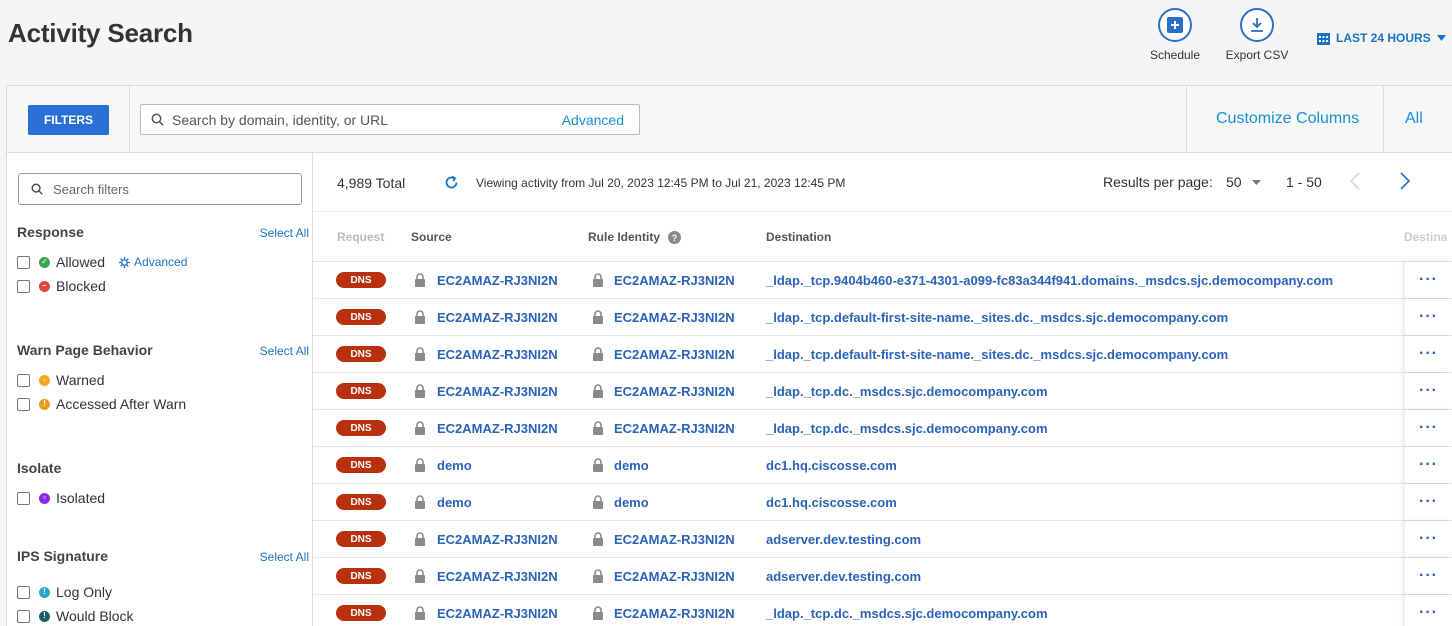  I want to click on time-range-dropdown: LAST 24 HOURS, so click(1381, 38).